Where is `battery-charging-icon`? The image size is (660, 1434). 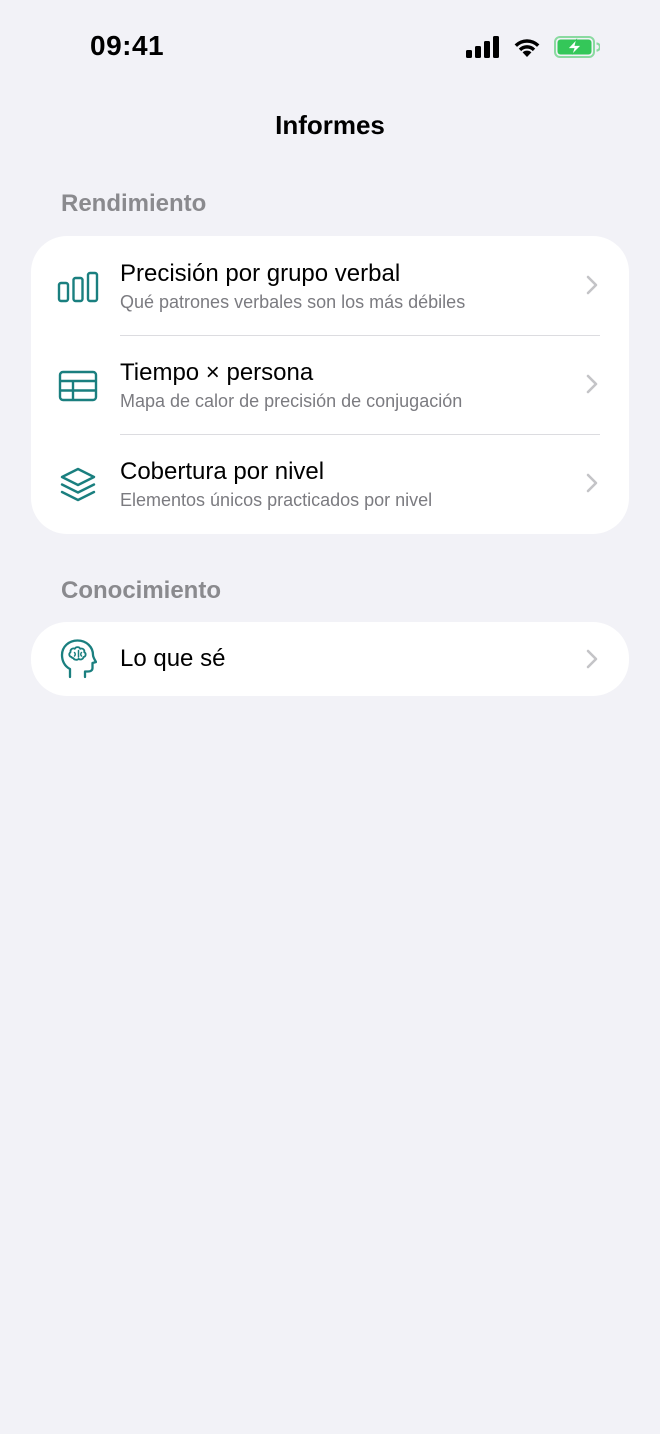
battery-charging-icon is located at coordinates (577, 47).